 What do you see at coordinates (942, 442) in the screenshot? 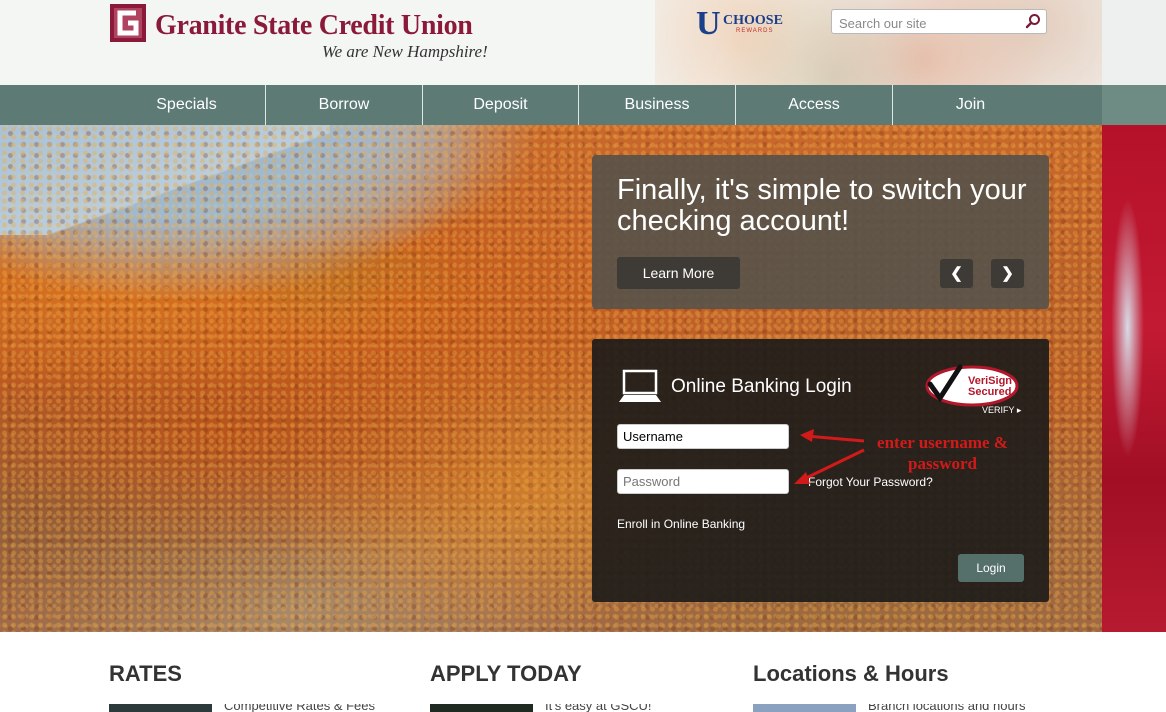
I see `annotation-line1: enter username &` at bounding box center [942, 442].